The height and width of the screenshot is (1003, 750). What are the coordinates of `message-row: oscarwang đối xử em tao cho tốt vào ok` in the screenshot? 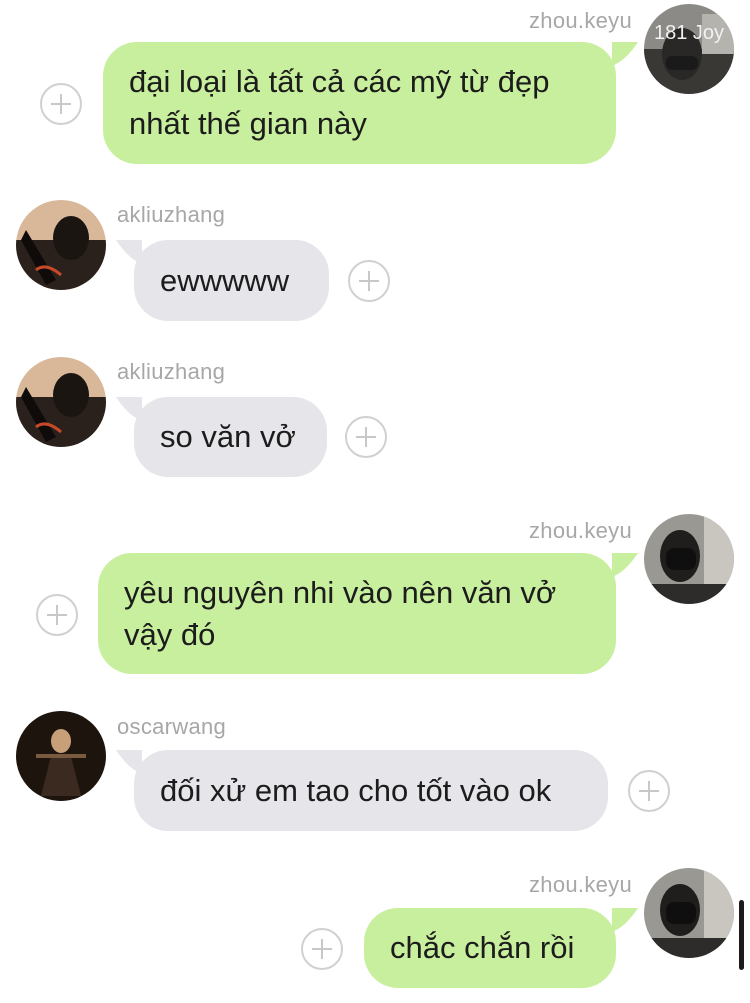 It's located at (375, 770).